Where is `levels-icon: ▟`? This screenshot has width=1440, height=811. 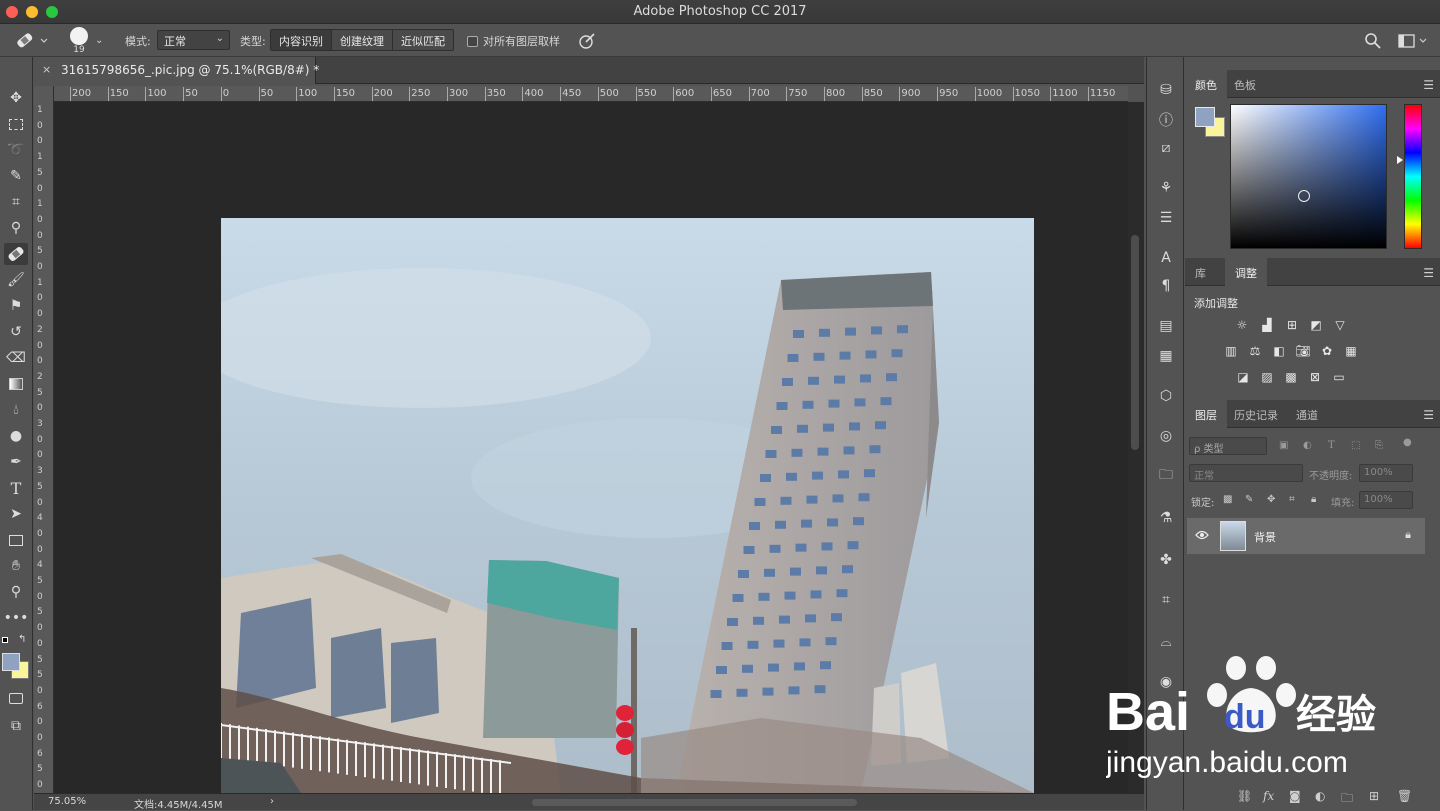
levels-icon: ▟ is located at coordinates (1267, 325).